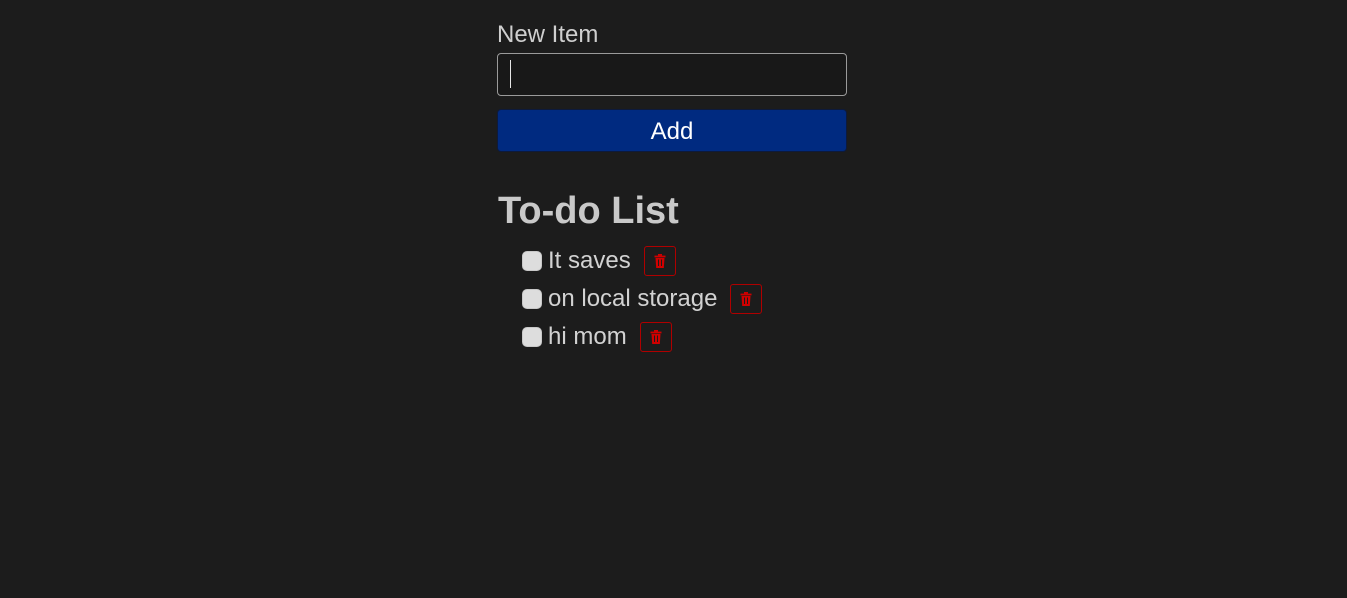  Describe the element at coordinates (589, 260) in the screenshot. I see `todo-item-text: It saves` at that location.